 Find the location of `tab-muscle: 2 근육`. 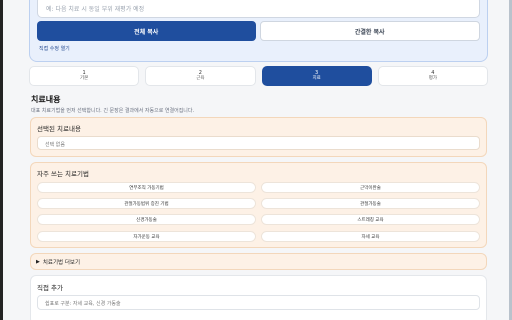

tab-muscle: 2 근육 is located at coordinates (200, 76).